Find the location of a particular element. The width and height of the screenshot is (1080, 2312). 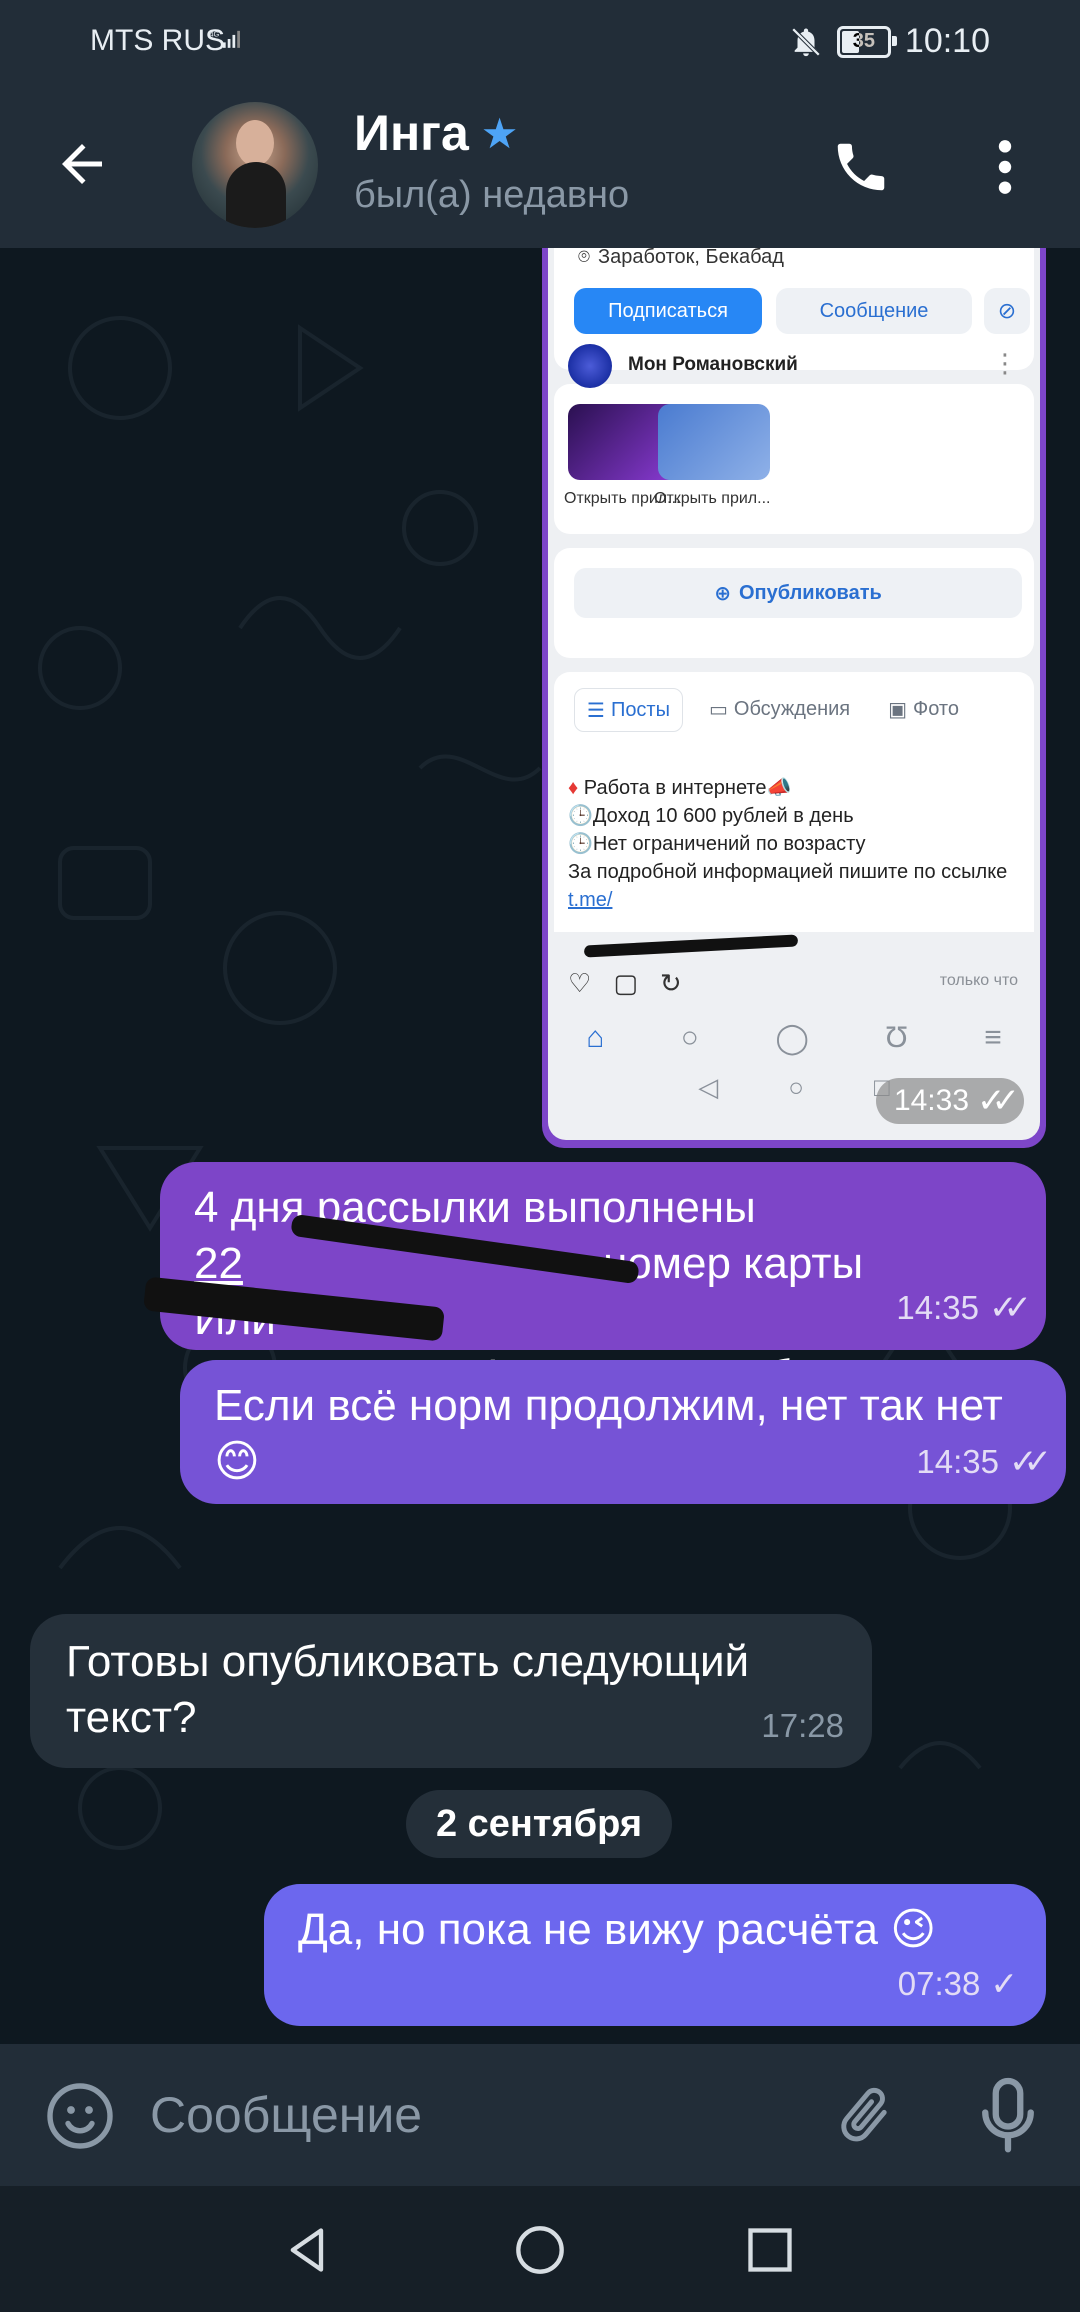

publish-card: ⊕ Опубликовать is located at coordinates (794, 603).